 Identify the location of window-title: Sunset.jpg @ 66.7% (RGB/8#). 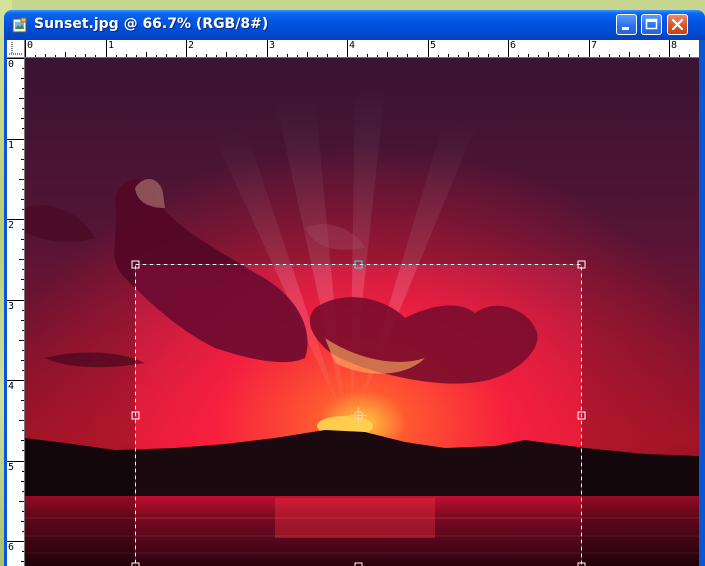
(151, 24).